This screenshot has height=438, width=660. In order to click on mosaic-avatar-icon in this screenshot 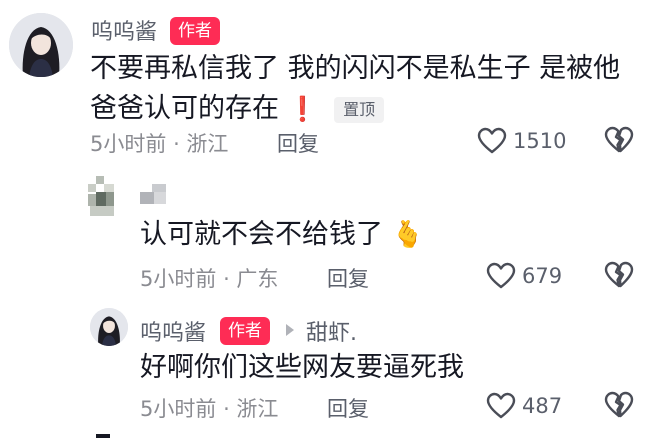, I will do `click(108, 196)`.